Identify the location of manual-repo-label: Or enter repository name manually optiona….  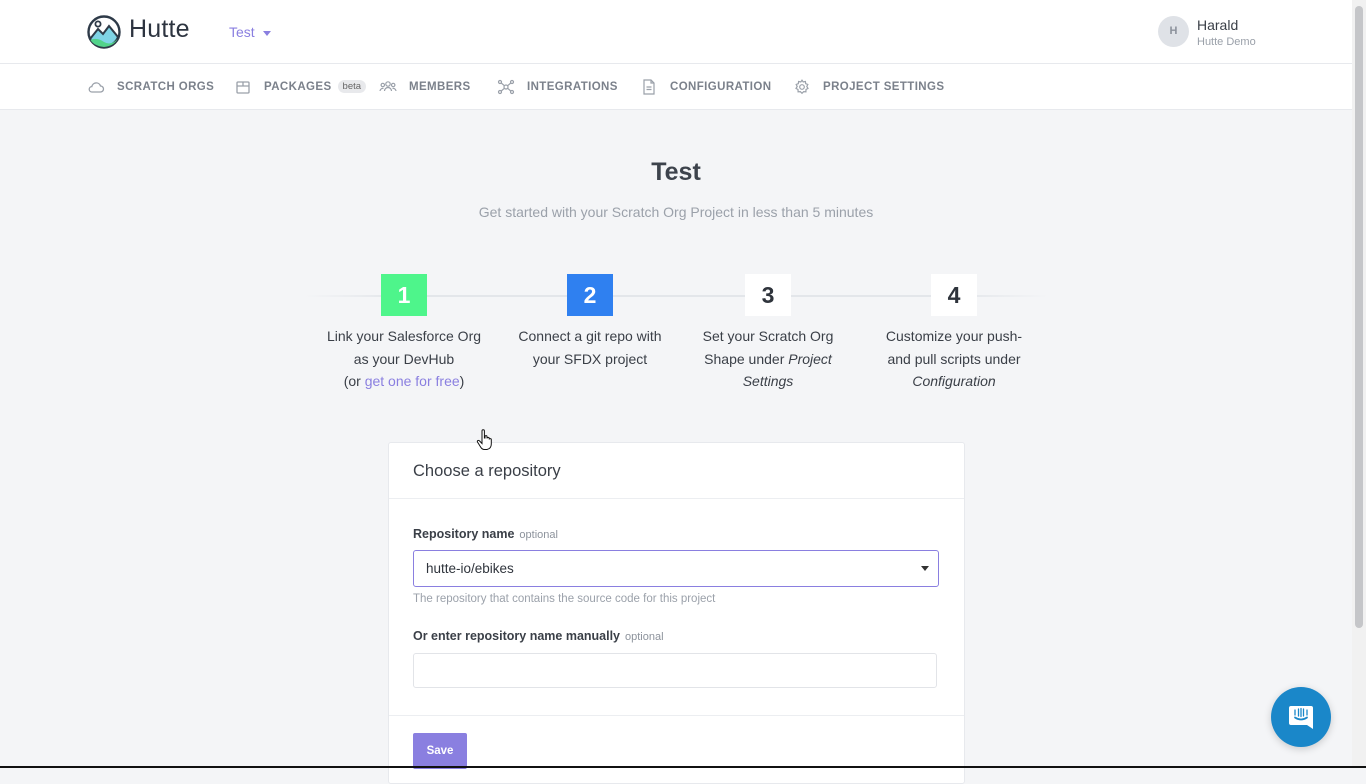
(538, 636).